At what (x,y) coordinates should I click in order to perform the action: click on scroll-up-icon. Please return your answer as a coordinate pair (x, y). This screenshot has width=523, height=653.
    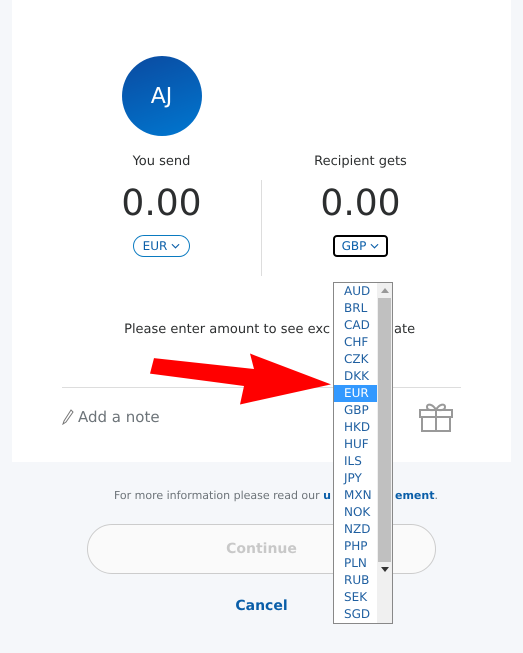
    Looking at the image, I should click on (384, 290).